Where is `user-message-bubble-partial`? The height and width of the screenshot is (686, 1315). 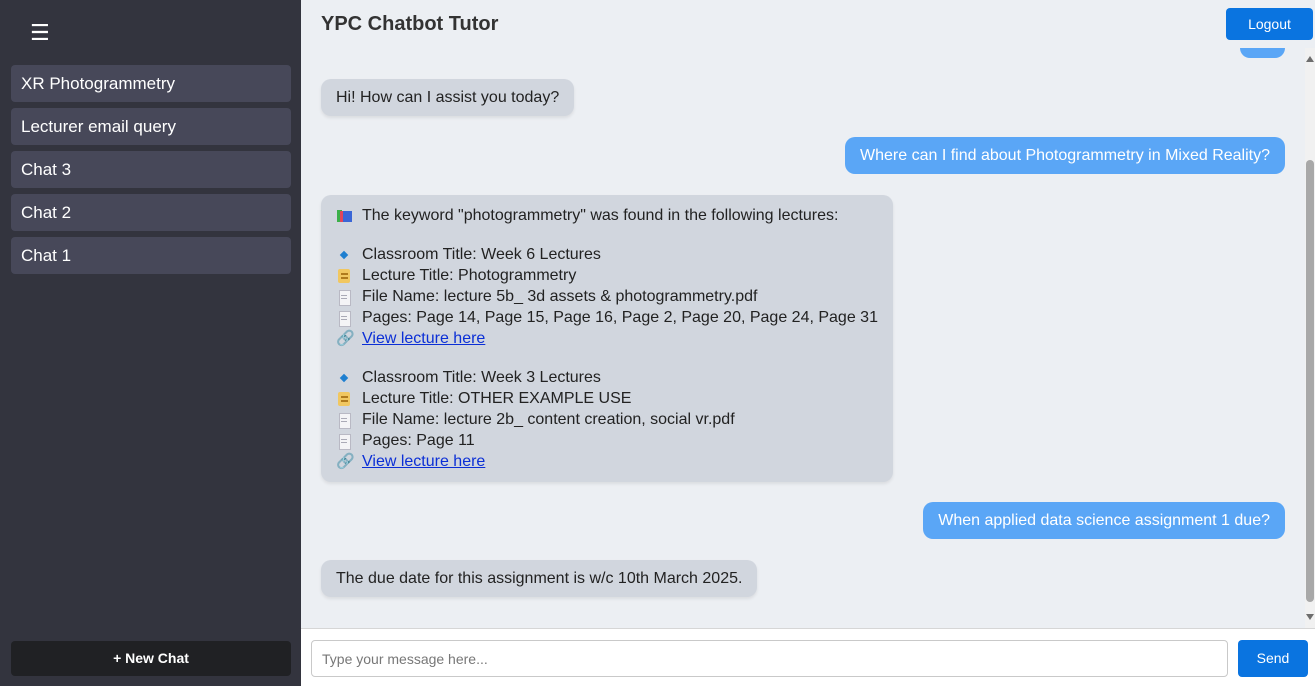
user-message-bubble-partial is located at coordinates (1262, 53).